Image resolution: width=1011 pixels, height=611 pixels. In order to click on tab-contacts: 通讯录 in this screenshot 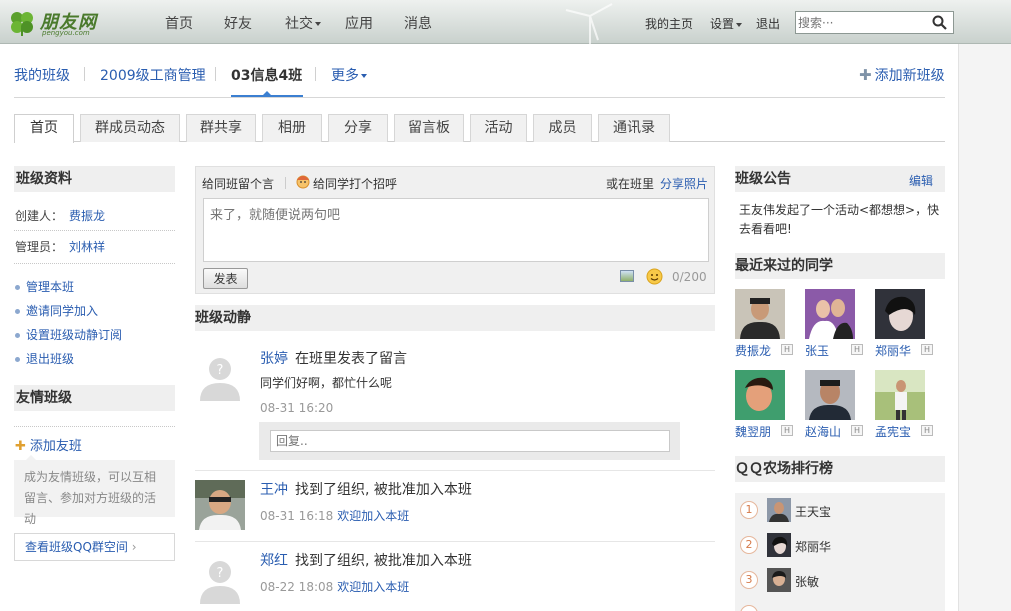, I will do `click(634, 128)`.